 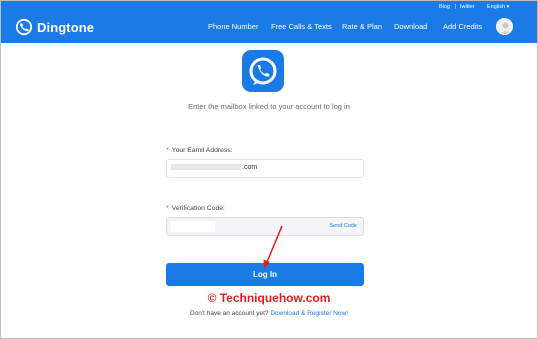 I want to click on register-link: Download & Register Now!, so click(x=309, y=313).